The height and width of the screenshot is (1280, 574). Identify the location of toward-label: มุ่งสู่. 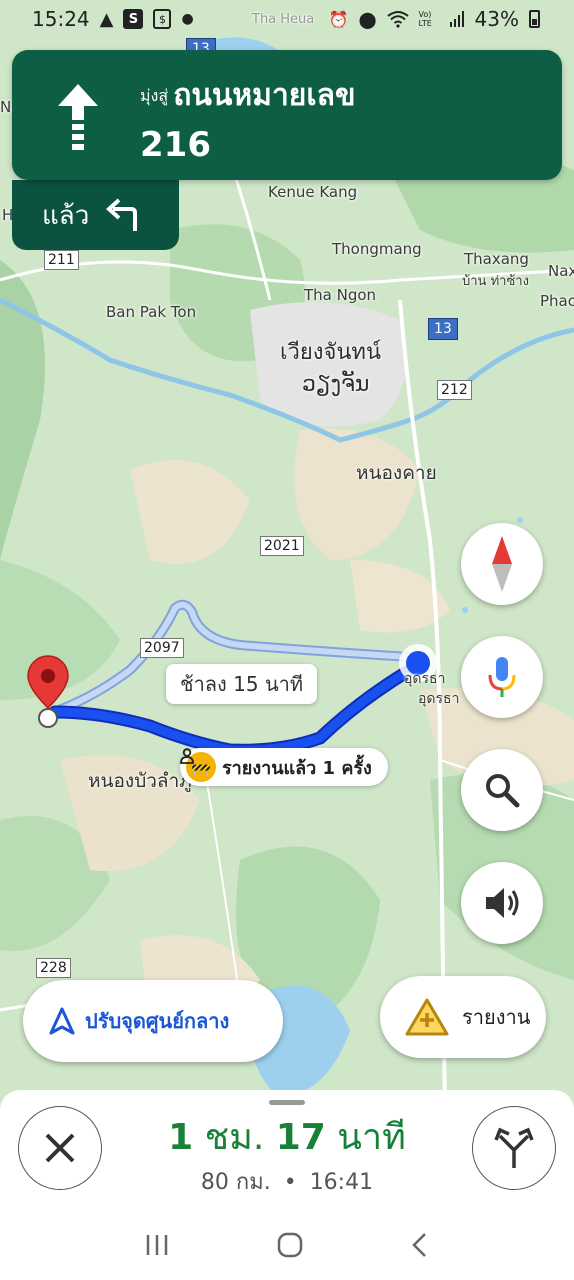
(154, 95).